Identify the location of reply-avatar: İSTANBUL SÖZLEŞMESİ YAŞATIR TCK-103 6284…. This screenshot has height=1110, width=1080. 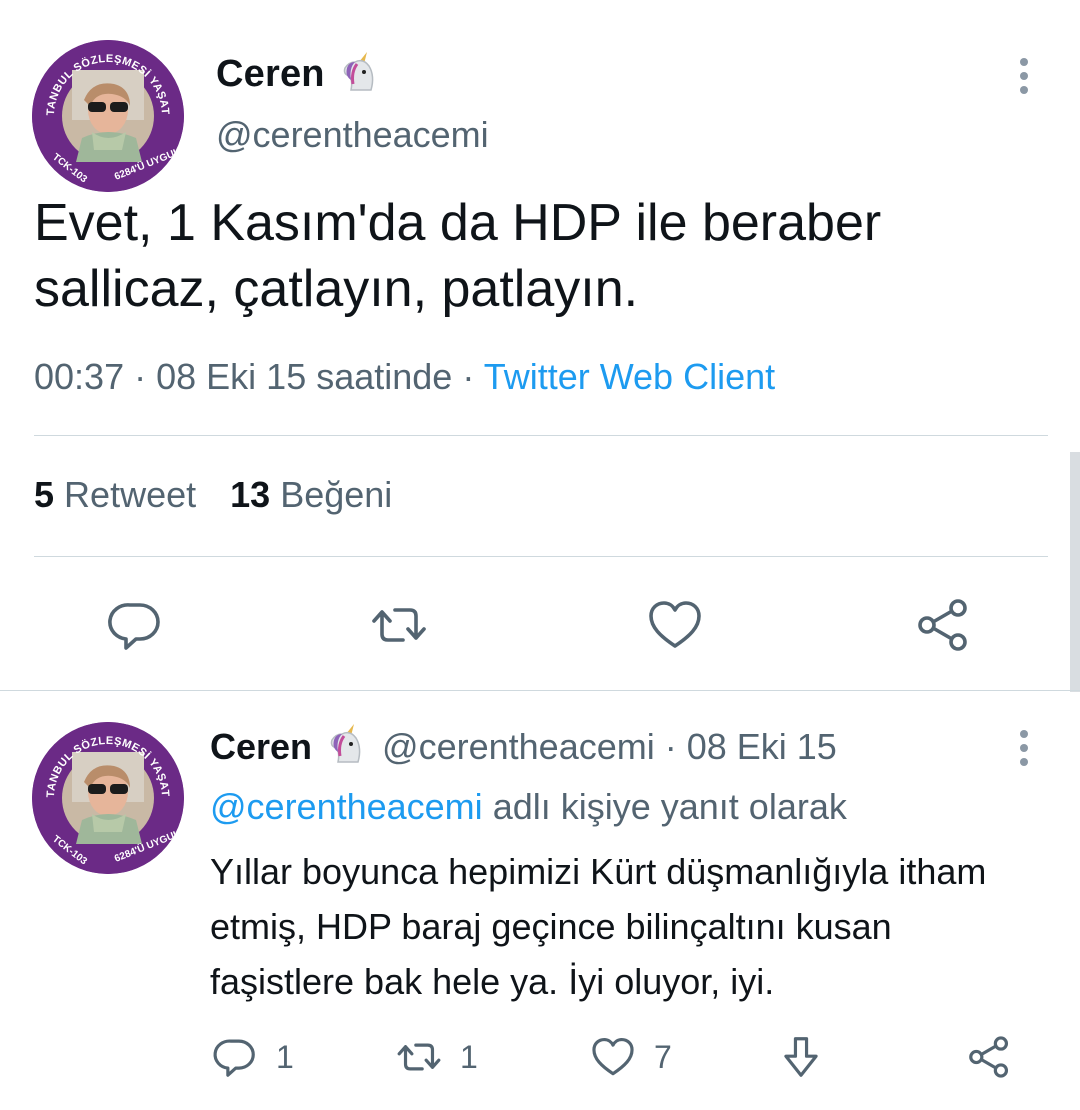
(108, 798).